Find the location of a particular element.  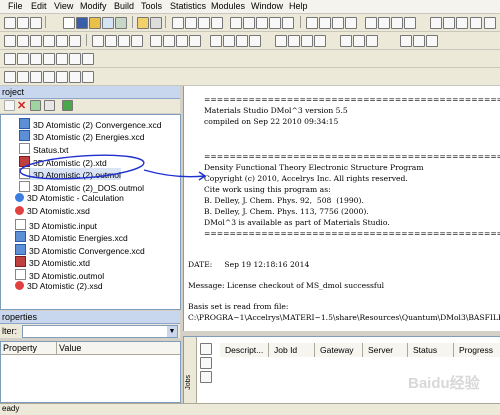

annotation-arrow is located at coordinates (174, 173).